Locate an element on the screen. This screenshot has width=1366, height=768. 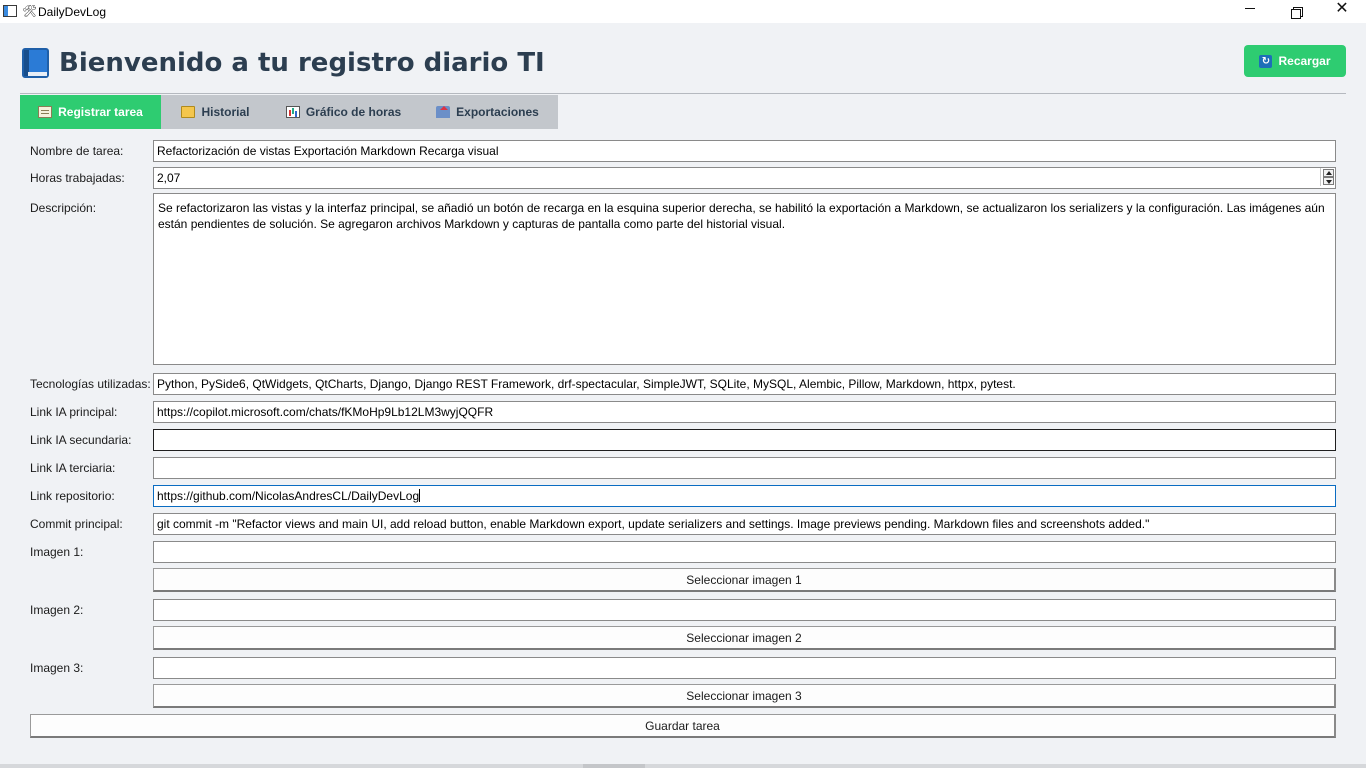
text-caret is located at coordinates (420, 495).